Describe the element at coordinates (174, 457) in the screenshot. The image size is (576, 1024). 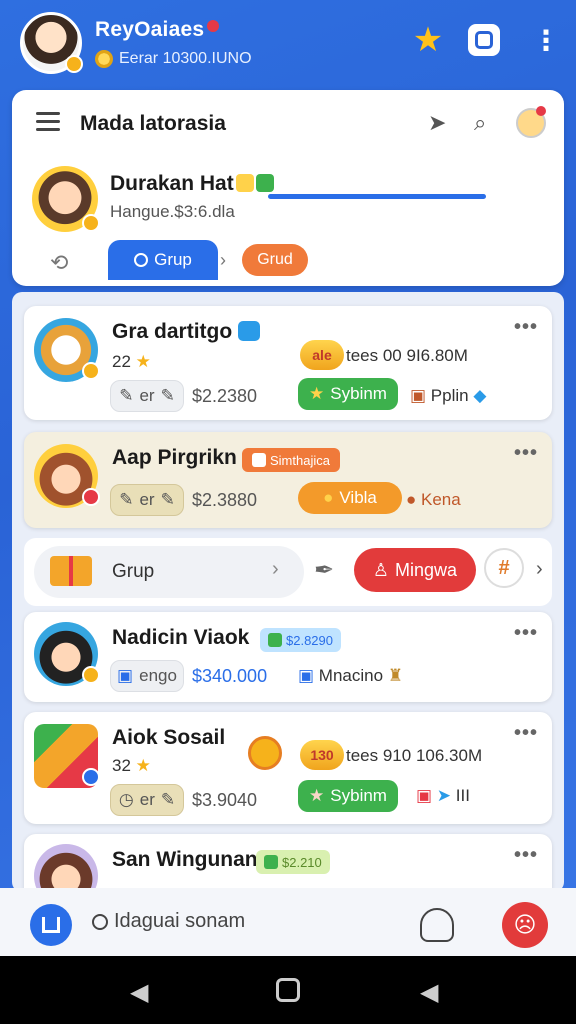
I see `post-name: Aap Pirgrikn` at that location.